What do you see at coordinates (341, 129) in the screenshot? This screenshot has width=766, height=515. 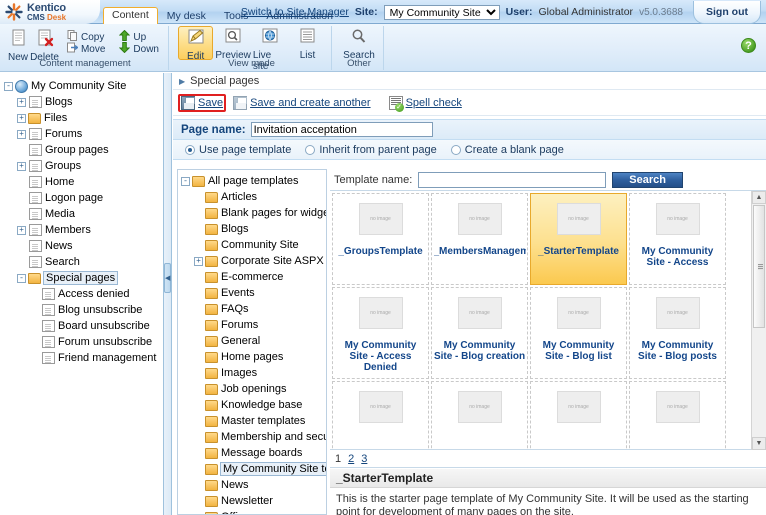 I see `page-name-input` at bounding box center [341, 129].